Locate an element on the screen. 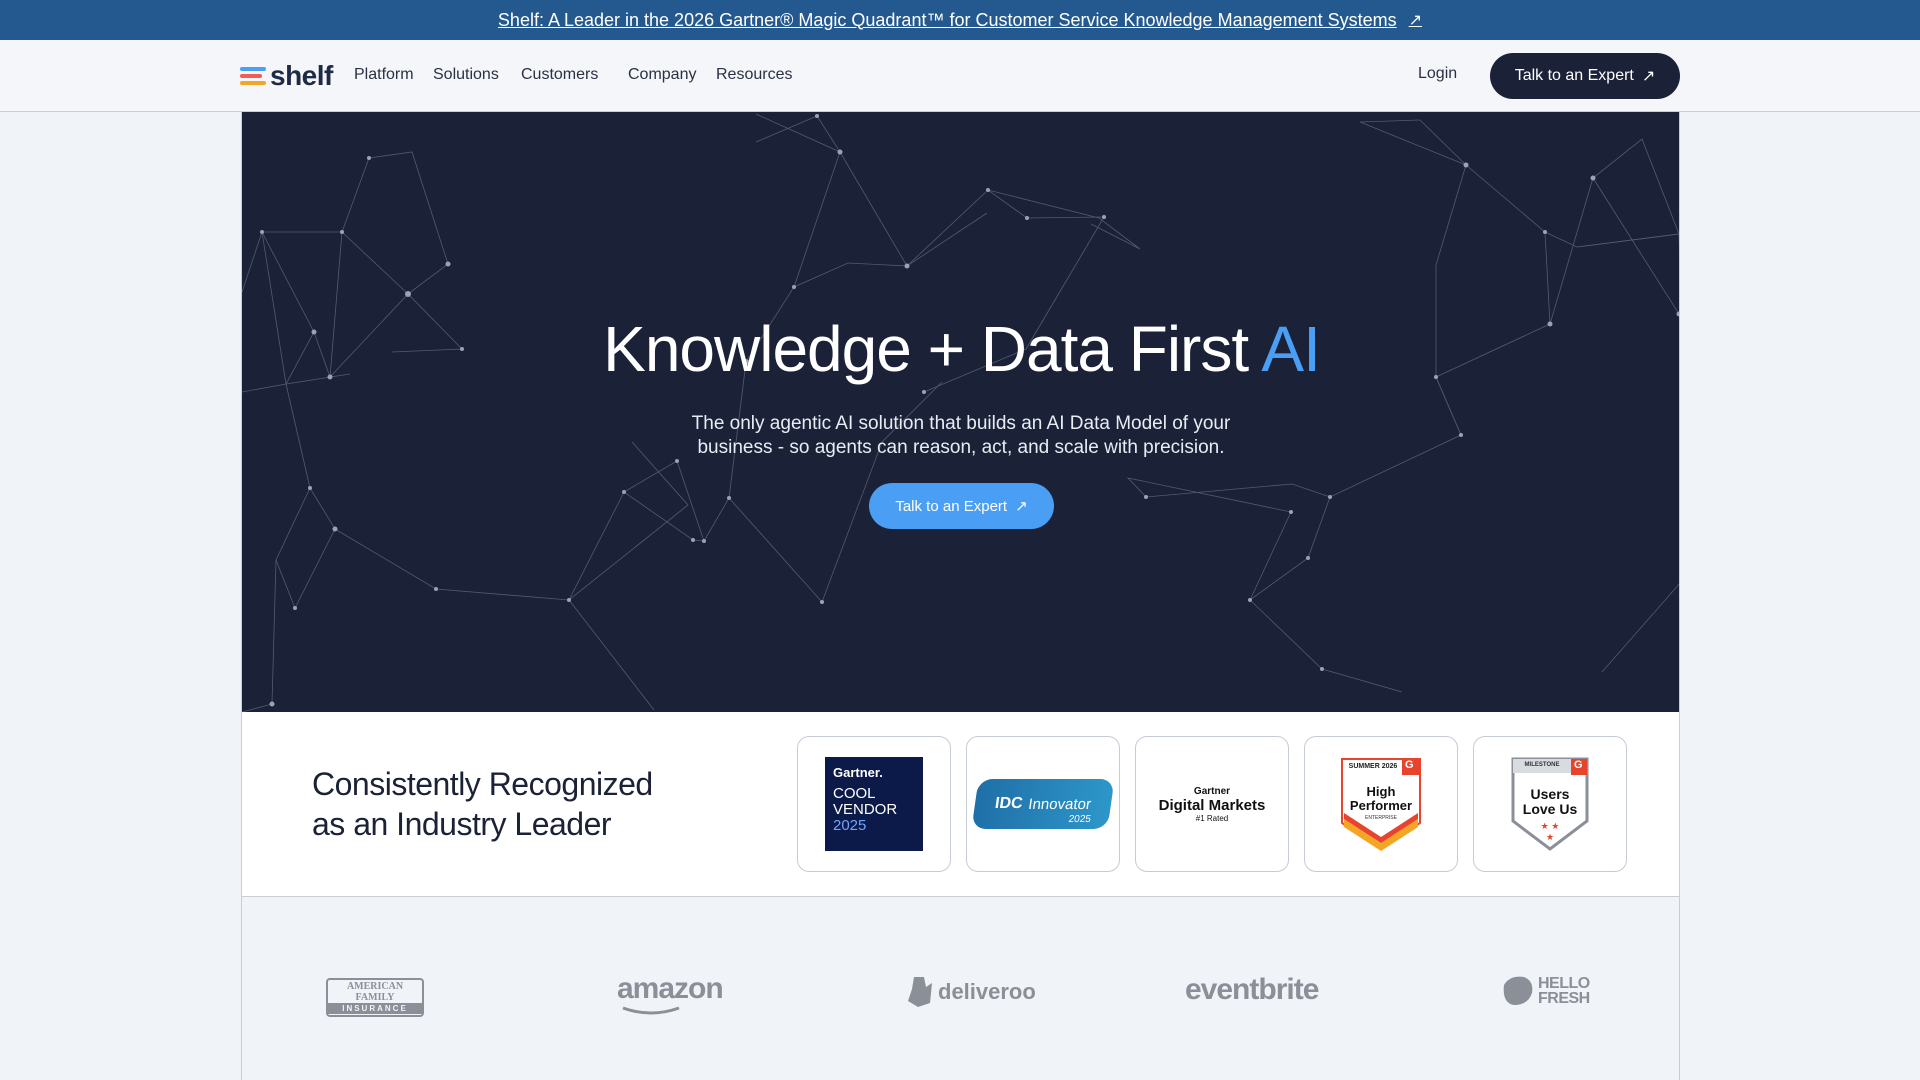 The height and width of the screenshot is (1080, 1920). hellofresh-logo: HELLO FRESH is located at coordinates (1545, 991).